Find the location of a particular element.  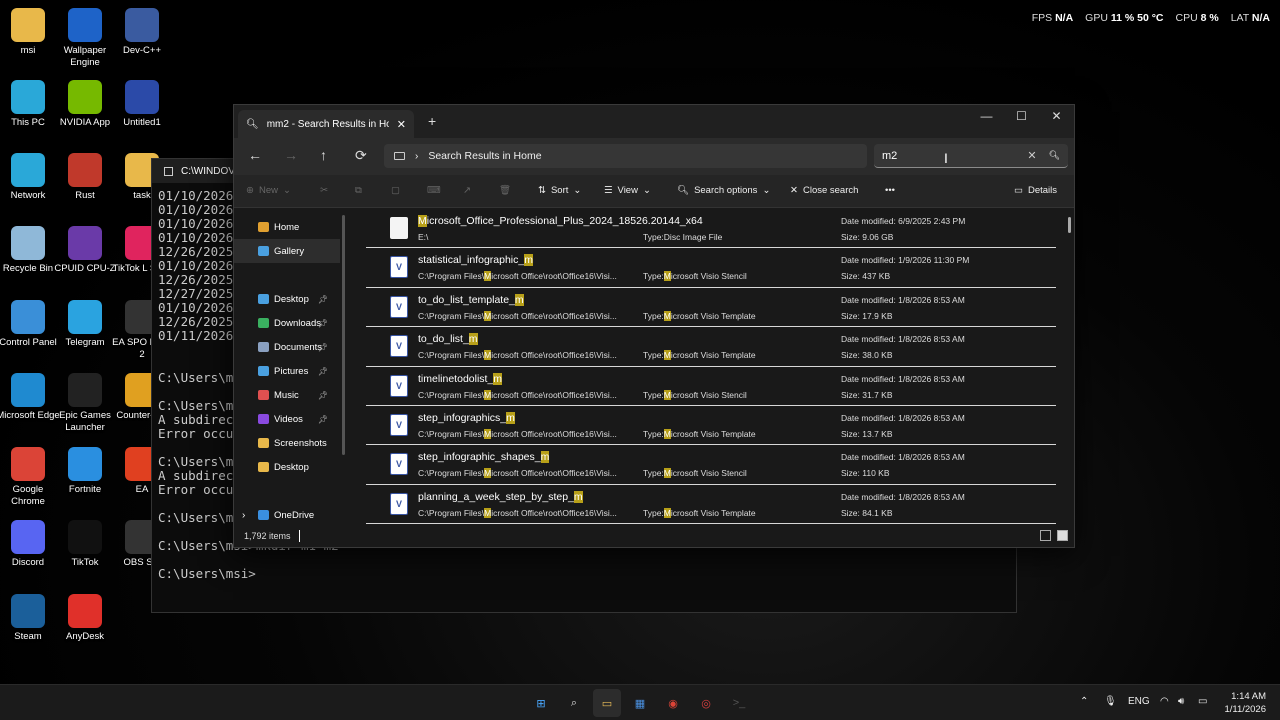

terminal-line: C:\Users\msi> is located at coordinates (207, 573).